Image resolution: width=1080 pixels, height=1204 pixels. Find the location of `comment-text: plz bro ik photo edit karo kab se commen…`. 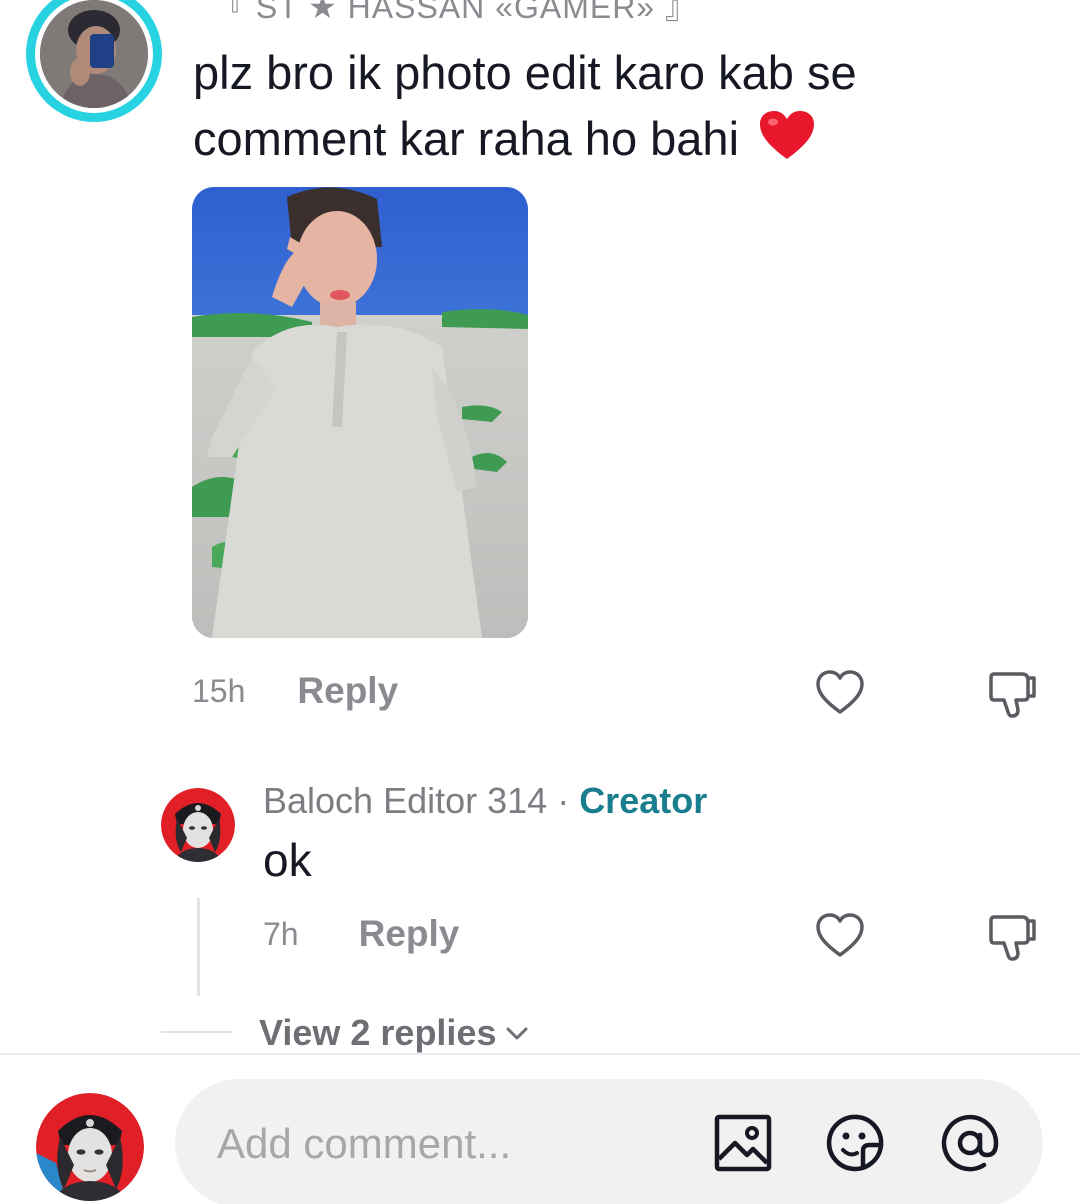

comment-text: plz bro ik photo edit karo kab se commen… is located at coordinates (525, 105).